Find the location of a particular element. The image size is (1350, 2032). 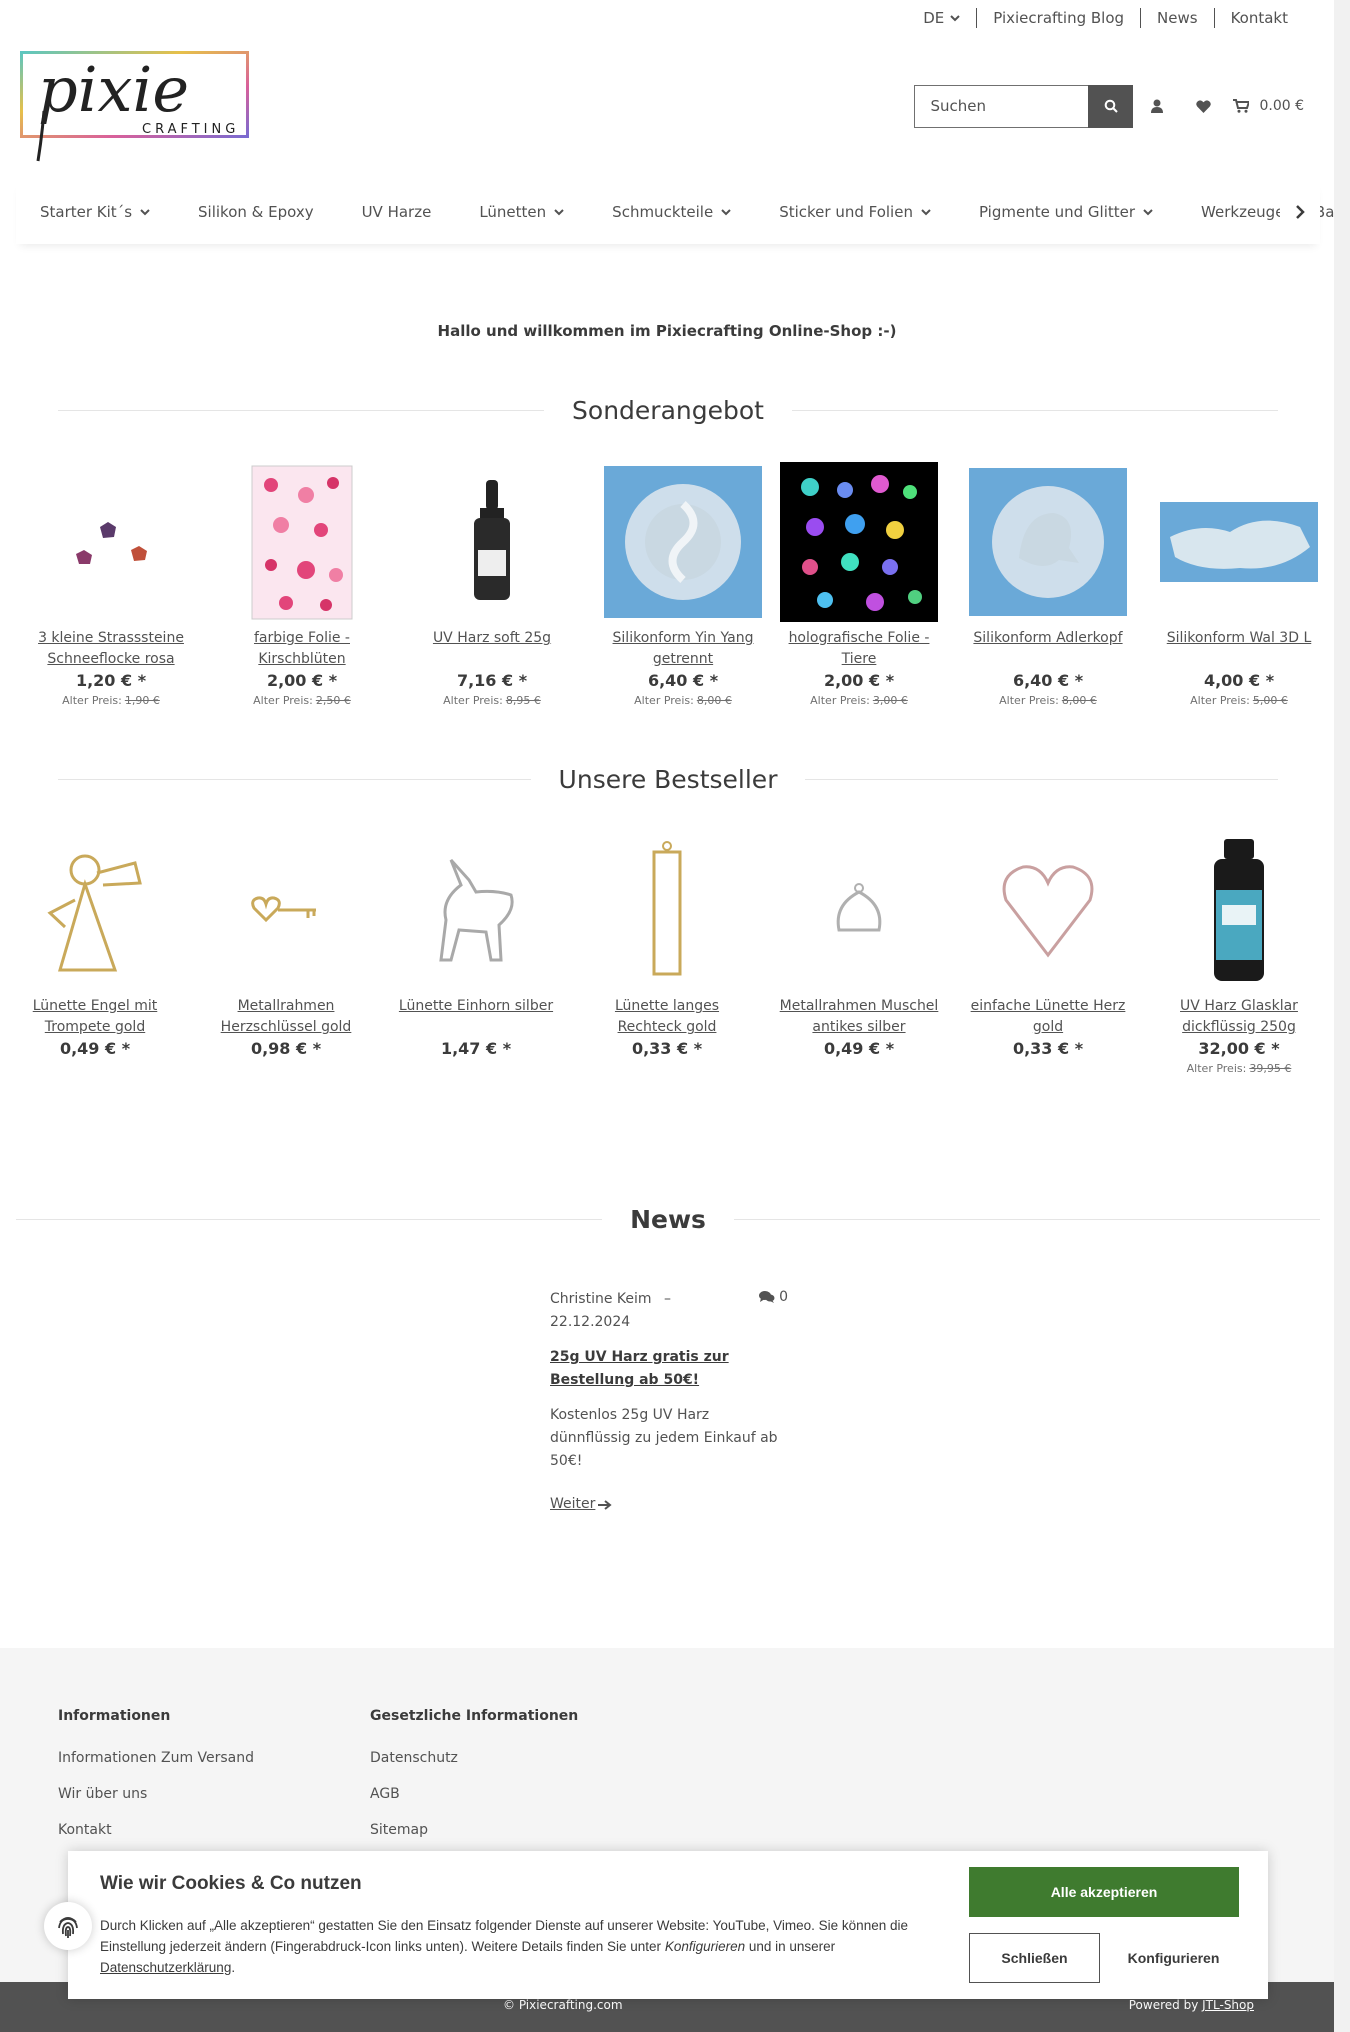

product-name: Silikonform Wal 3D L is located at coordinates (1239, 638).